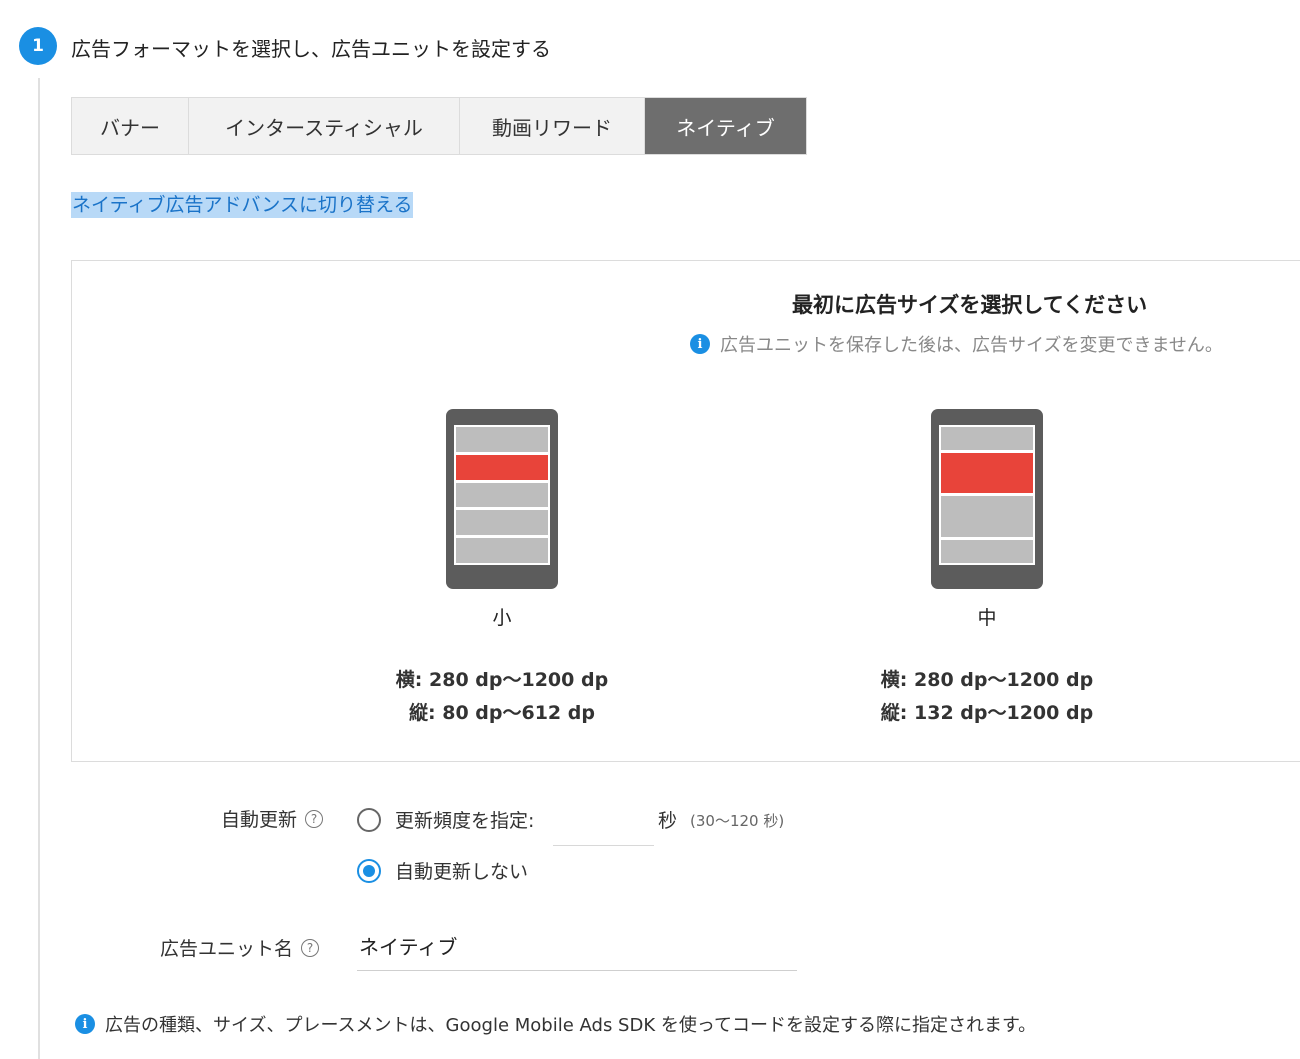 The image size is (1300, 1059). What do you see at coordinates (725, 126) in the screenshot?
I see `tab-native: ネイティブ` at bounding box center [725, 126].